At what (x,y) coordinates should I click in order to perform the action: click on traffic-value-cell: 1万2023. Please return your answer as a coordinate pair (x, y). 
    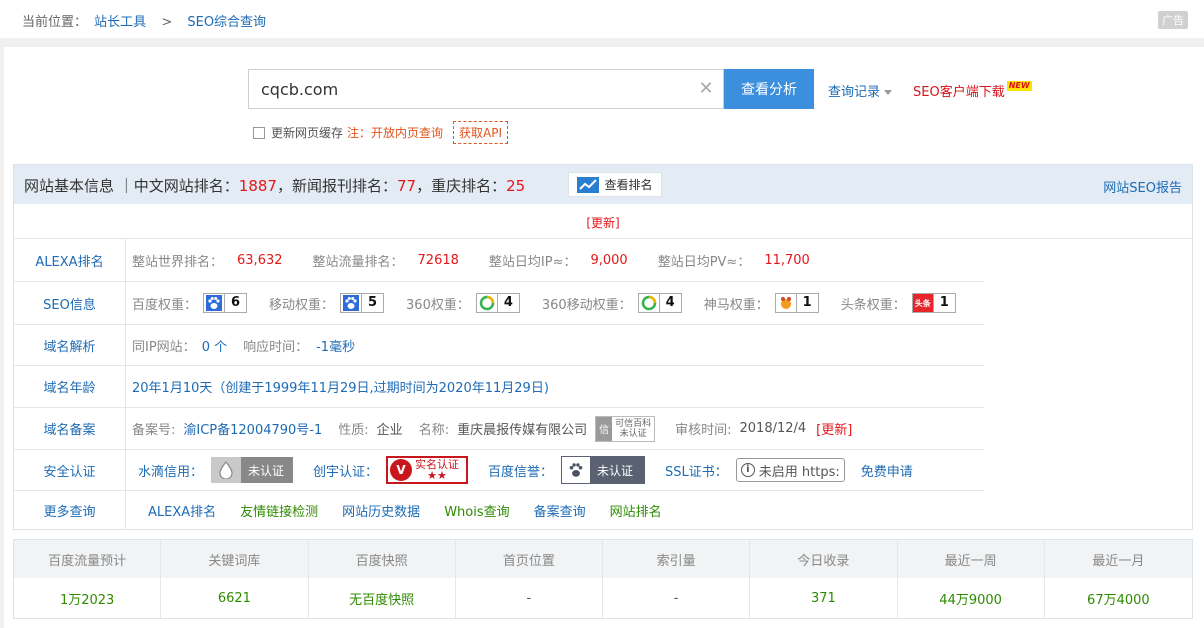
    Looking at the image, I should click on (88, 598).